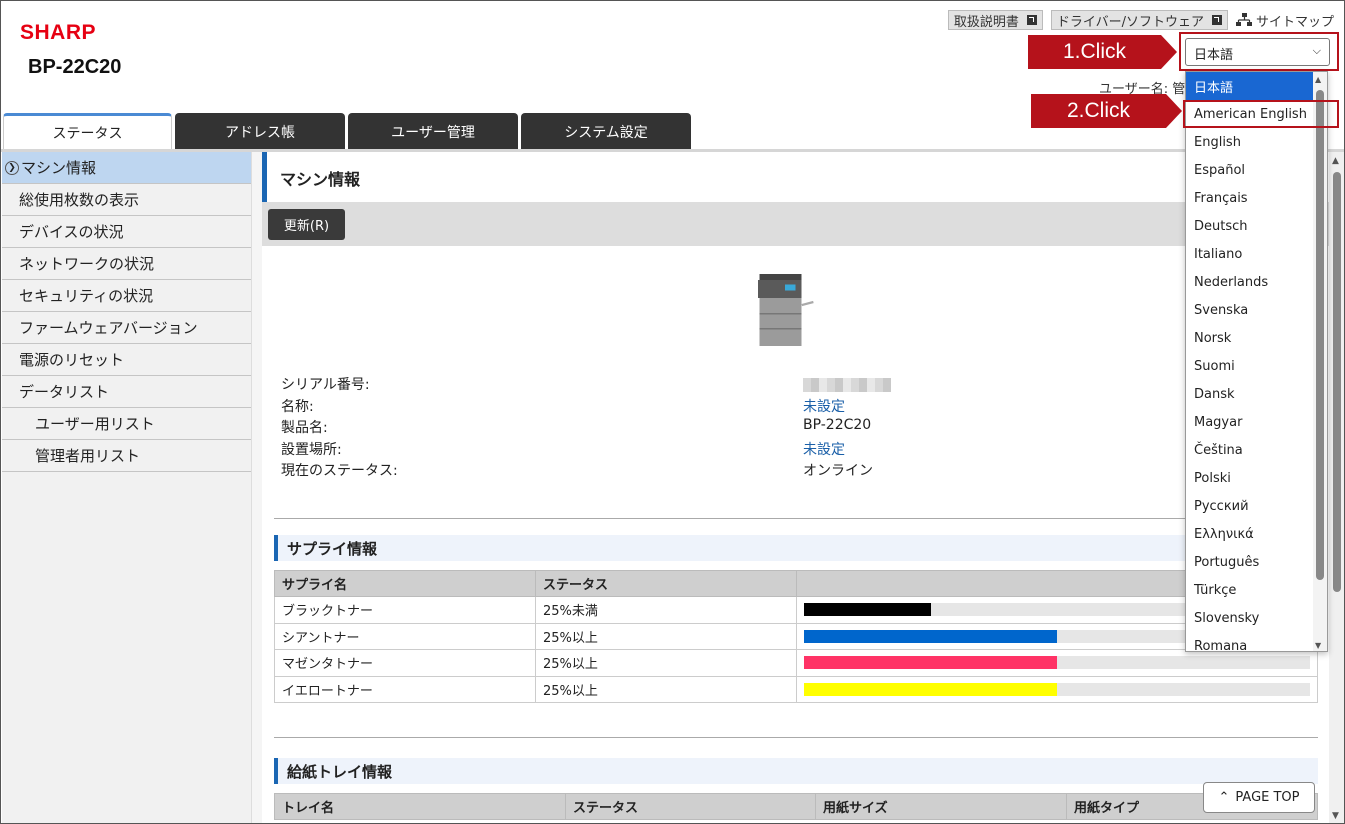 The width and height of the screenshot is (1345, 824). I want to click on tab-user-management: ユーザー管理, so click(433, 131).